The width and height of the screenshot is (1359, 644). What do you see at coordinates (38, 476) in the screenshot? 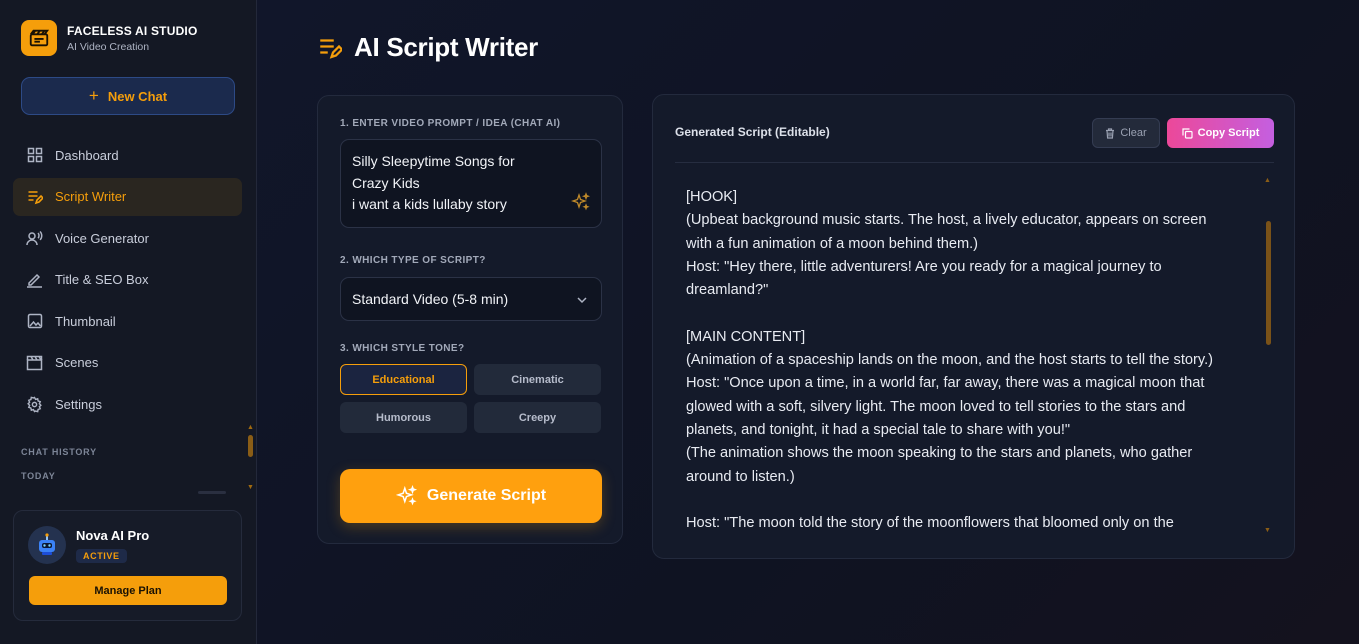
I see `today-heading: TODAY` at bounding box center [38, 476].